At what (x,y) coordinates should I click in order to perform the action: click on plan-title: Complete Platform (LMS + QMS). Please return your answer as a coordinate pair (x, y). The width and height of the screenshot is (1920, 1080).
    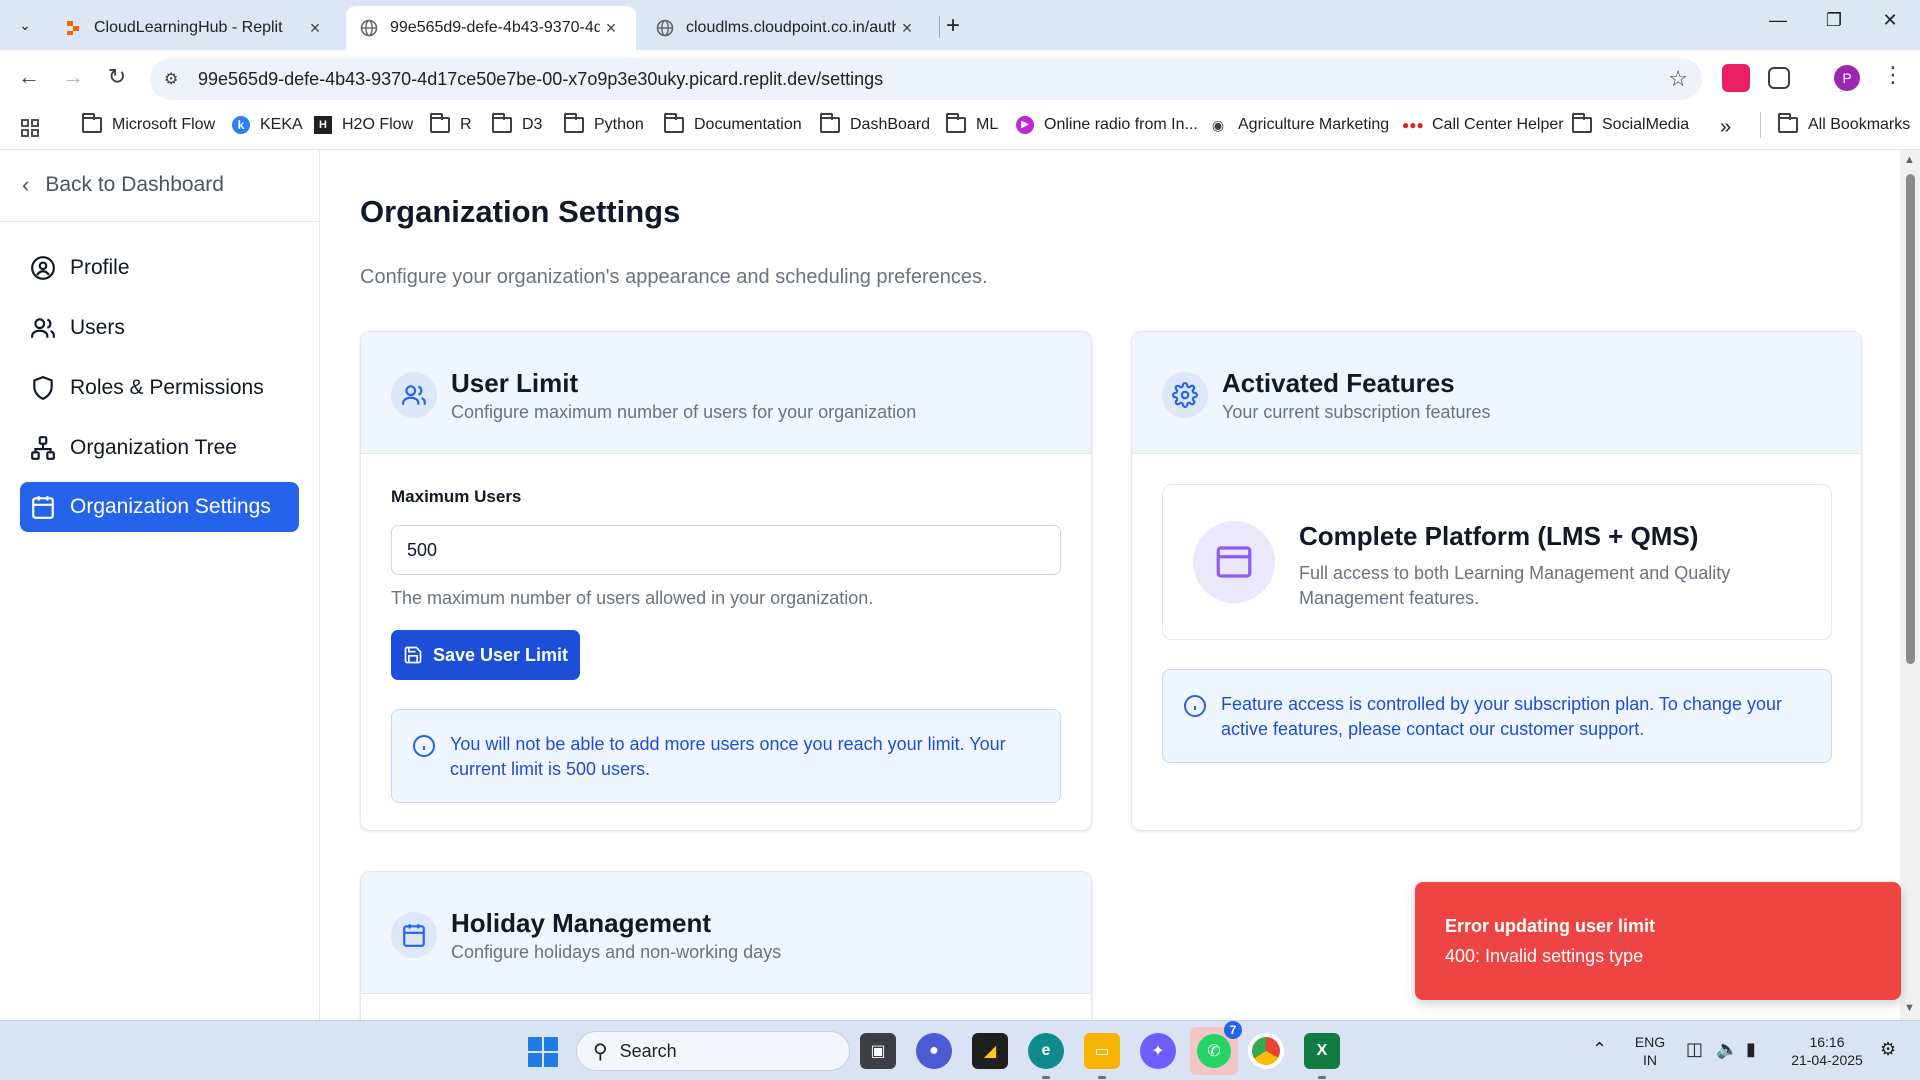
    Looking at the image, I should click on (1499, 536).